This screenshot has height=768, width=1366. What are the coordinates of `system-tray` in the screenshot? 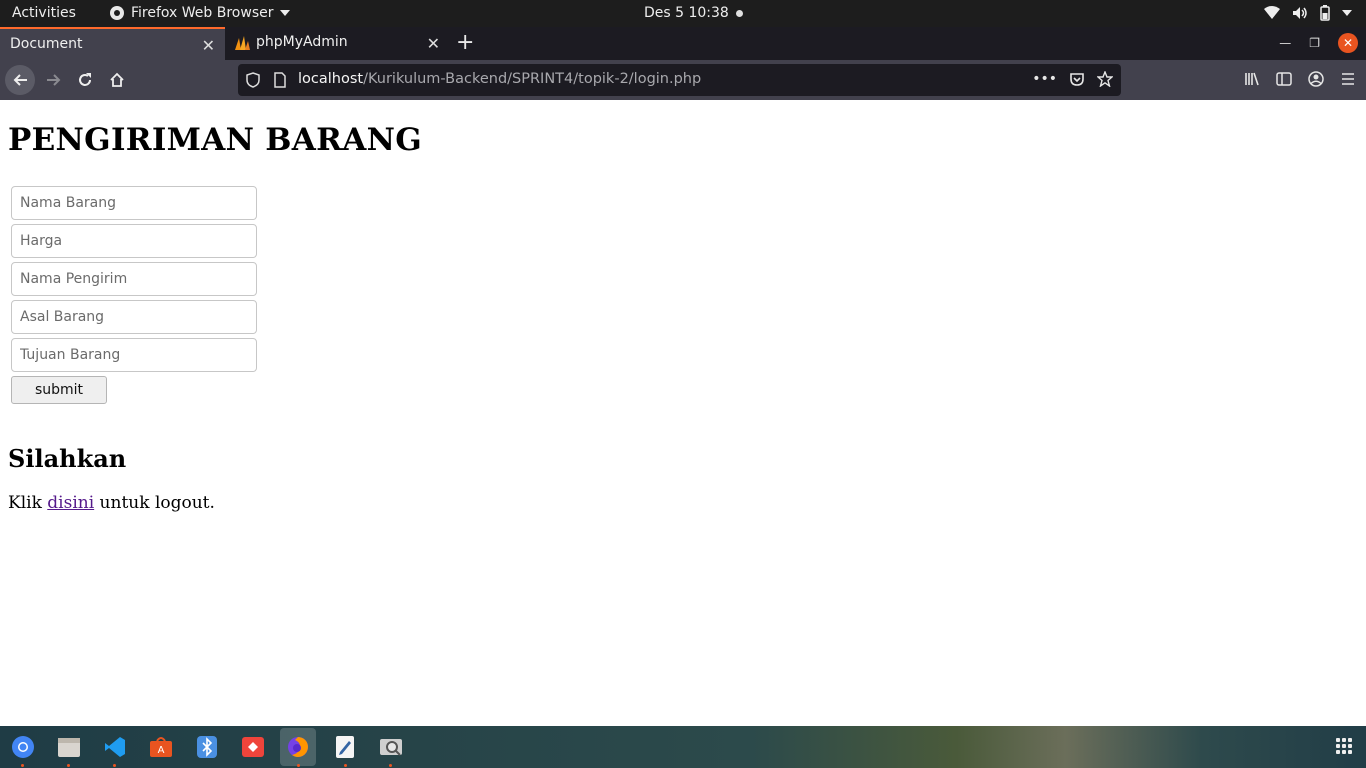 It's located at (1308, 13).